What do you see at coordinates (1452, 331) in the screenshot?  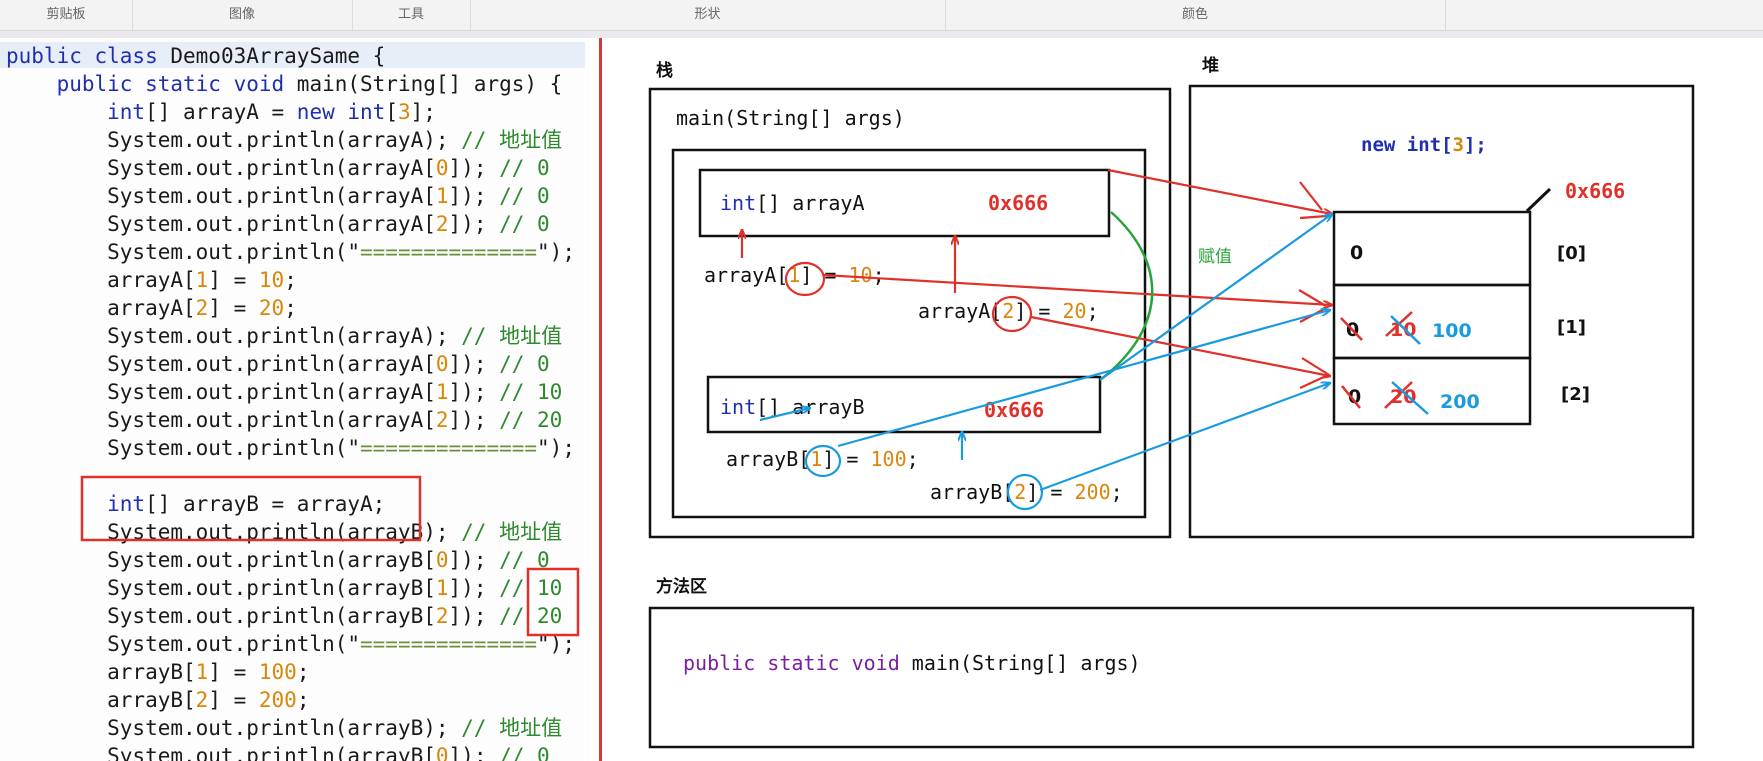 I see `heap-cell-1-new: 100` at bounding box center [1452, 331].